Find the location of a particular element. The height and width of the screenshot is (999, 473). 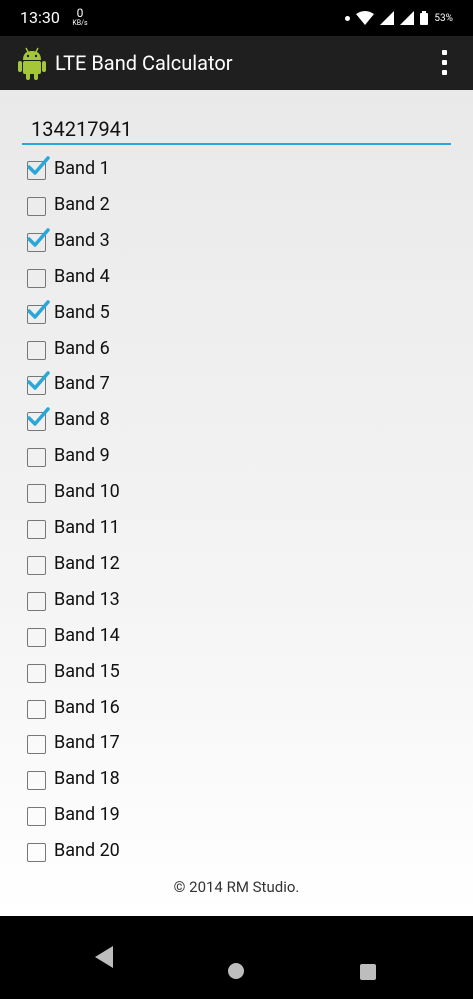

band-label: Band 15 is located at coordinates (87, 671).